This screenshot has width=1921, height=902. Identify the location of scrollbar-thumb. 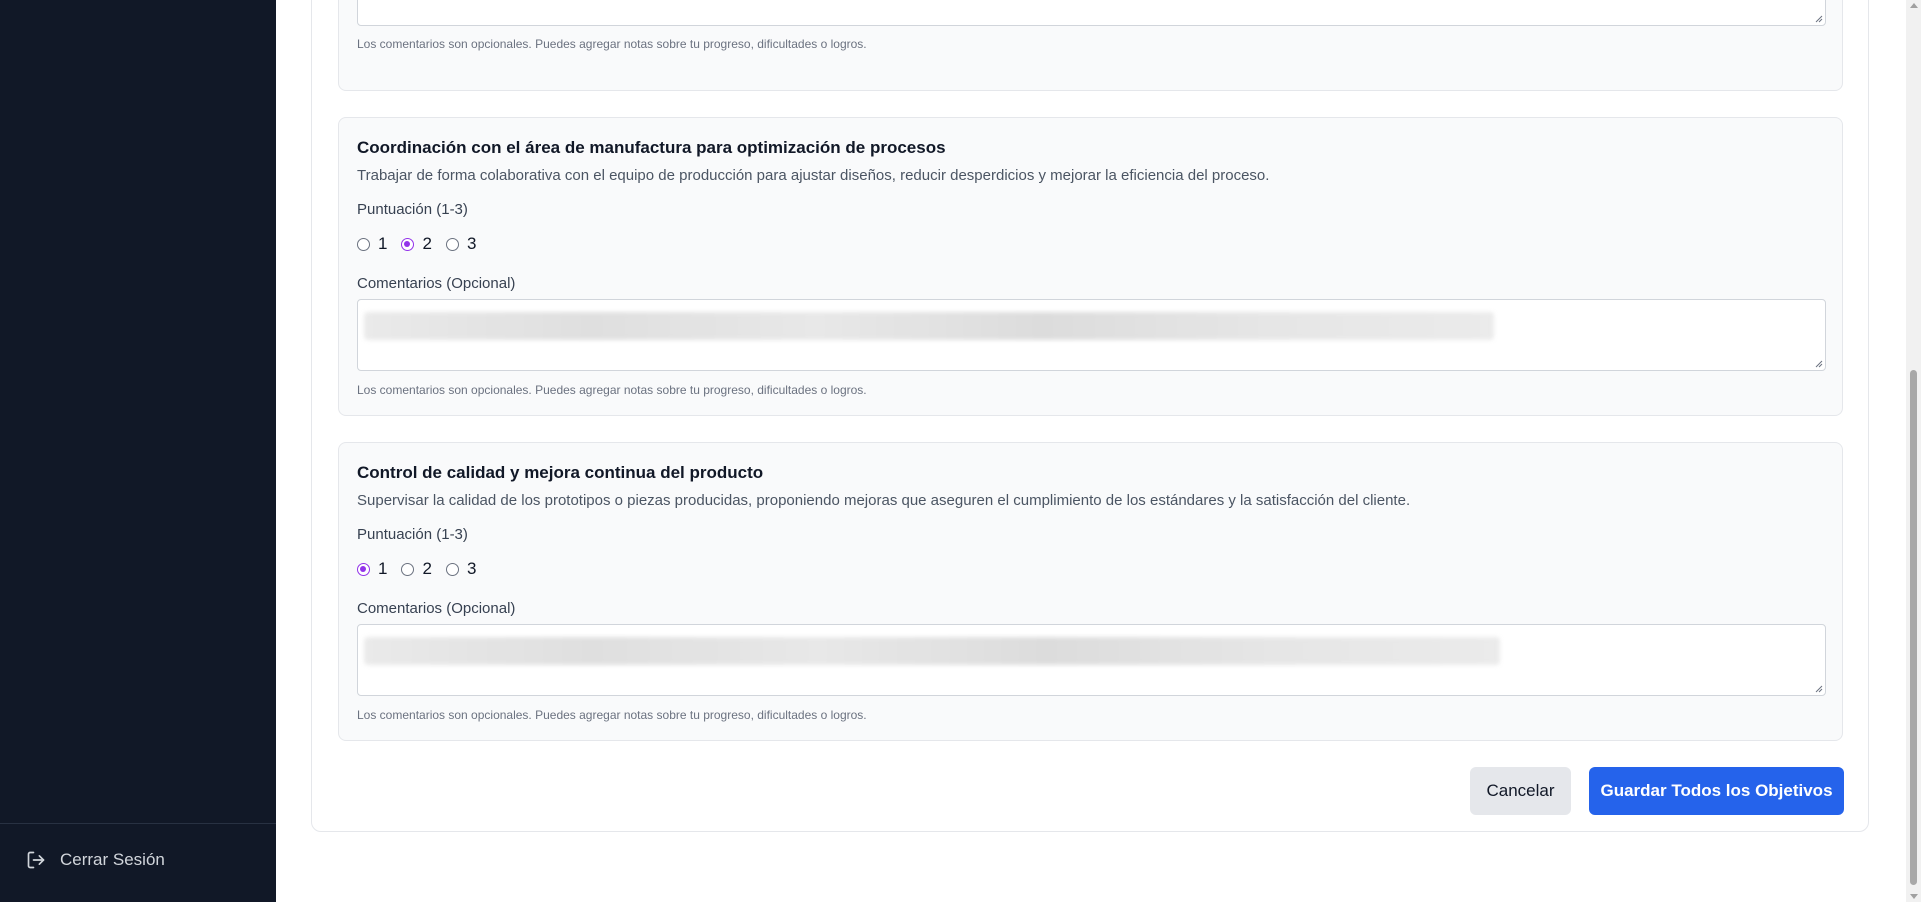
(1913, 627).